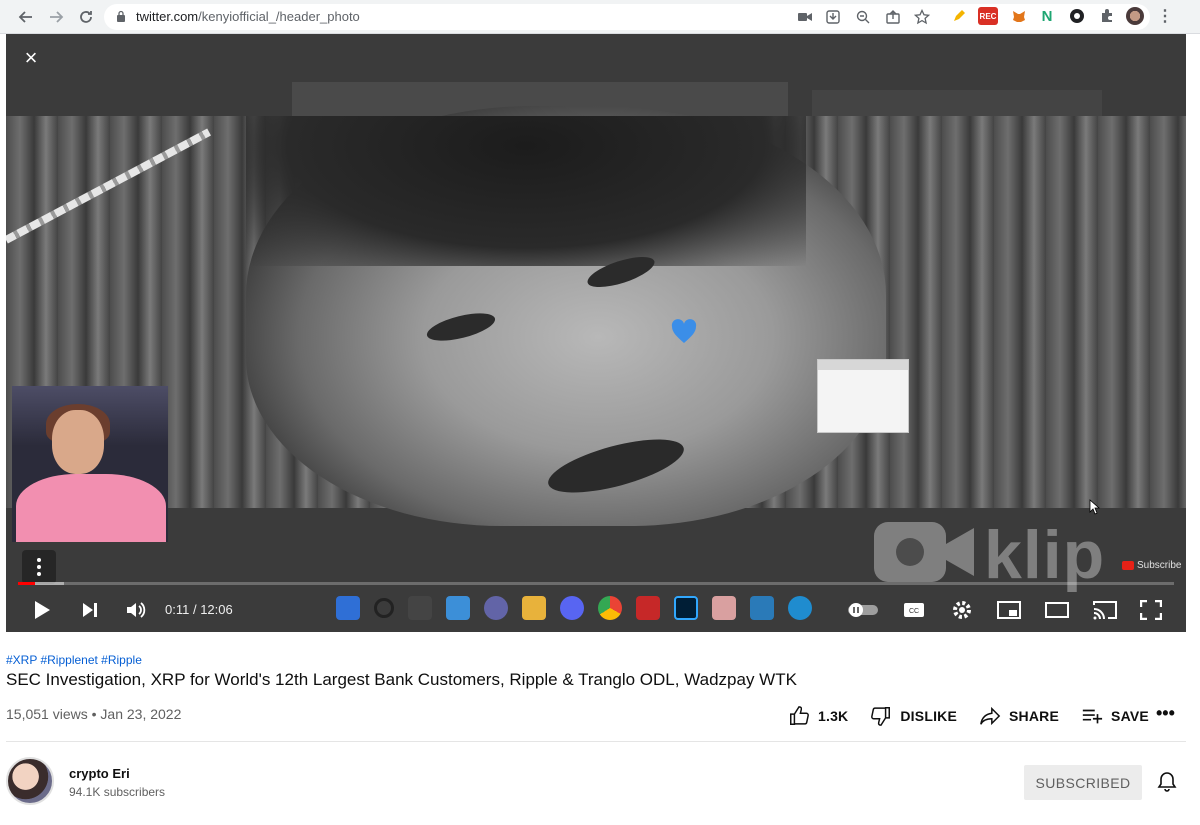  Describe the element at coordinates (881, 716) in the screenshot. I see `thumbs-down-icon` at that location.